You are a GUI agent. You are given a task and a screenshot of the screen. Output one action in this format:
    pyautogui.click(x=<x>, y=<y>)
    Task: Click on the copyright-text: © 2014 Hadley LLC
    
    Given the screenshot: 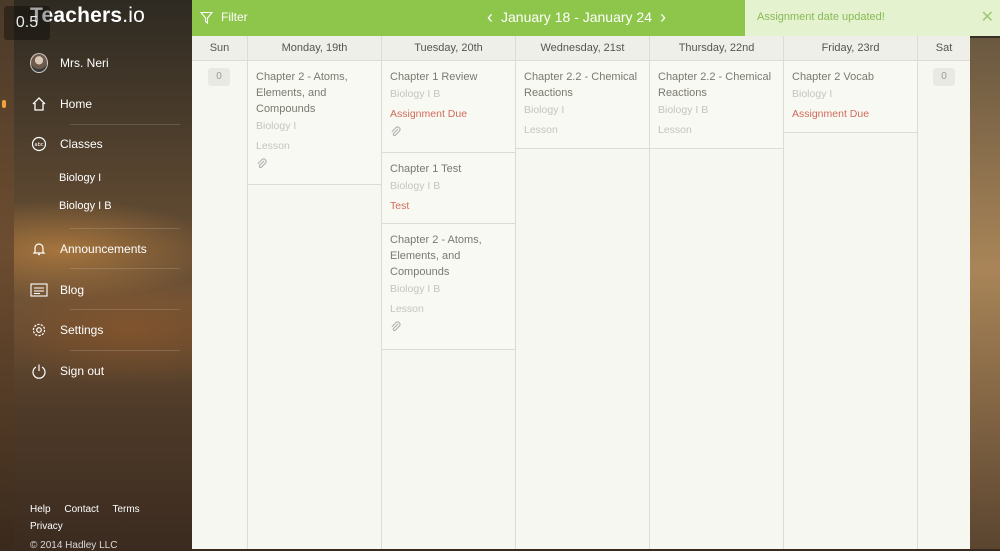 What is the action you would take?
    pyautogui.click(x=74, y=545)
    